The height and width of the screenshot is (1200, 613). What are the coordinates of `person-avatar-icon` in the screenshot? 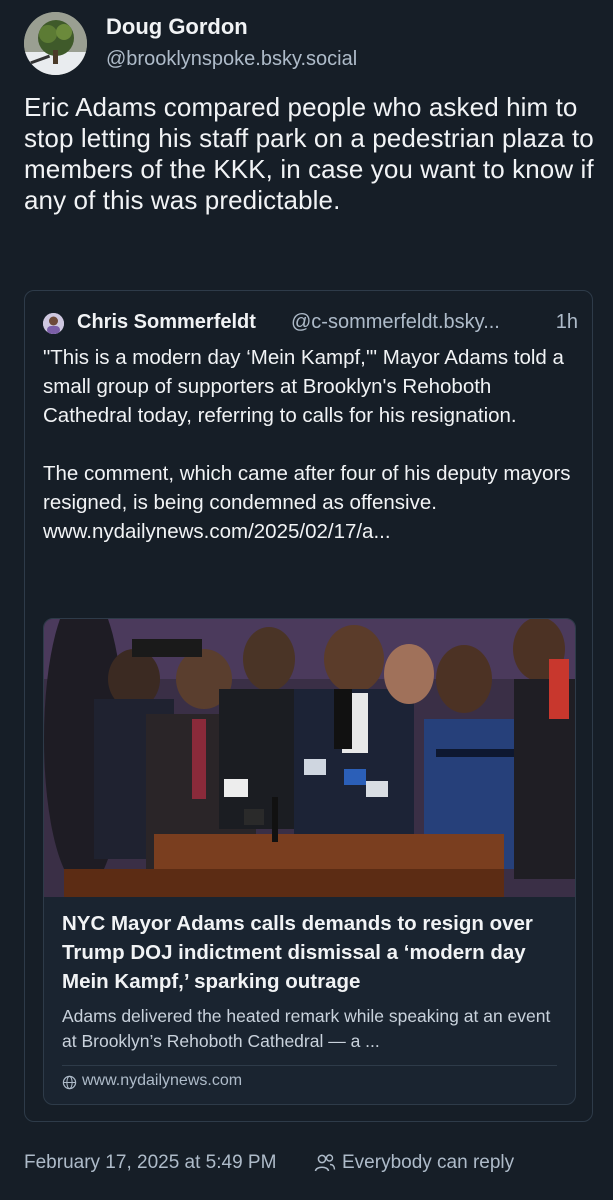 It's located at (53, 323).